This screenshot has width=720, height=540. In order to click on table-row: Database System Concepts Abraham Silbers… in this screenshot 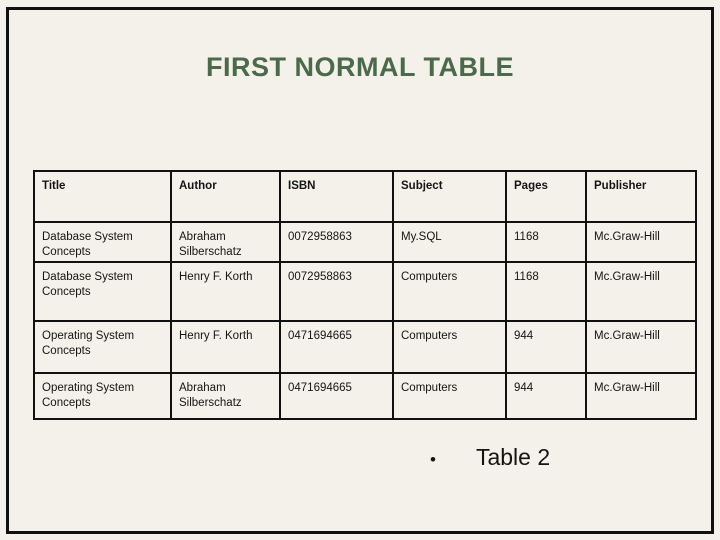, I will do `click(365, 242)`.